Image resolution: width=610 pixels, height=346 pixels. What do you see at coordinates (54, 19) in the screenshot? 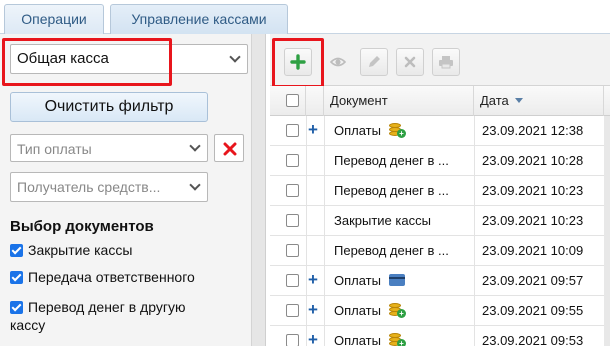
I see `tab-operations: Операции` at bounding box center [54, 19].